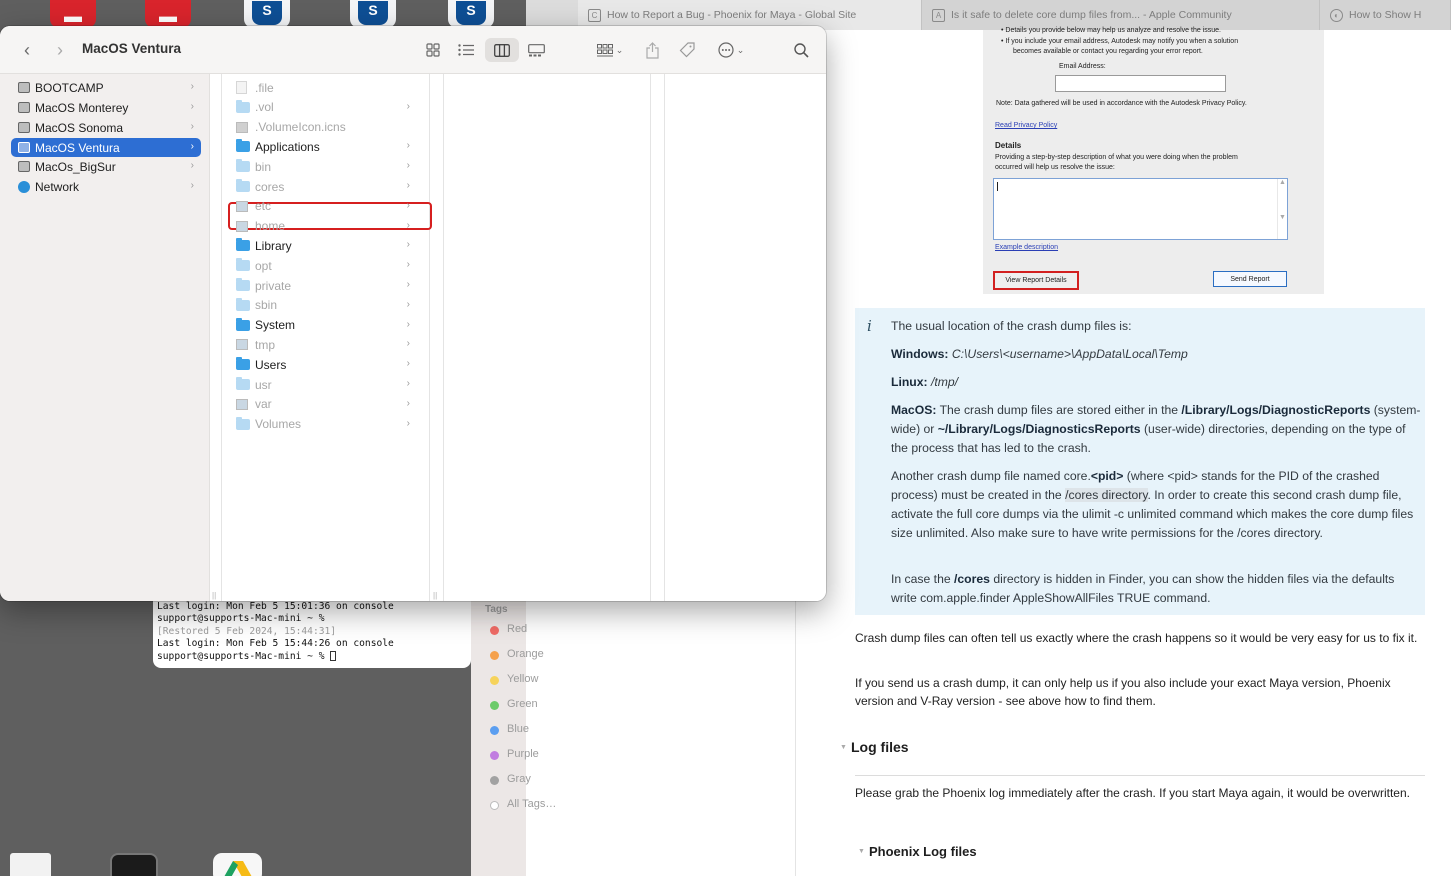 This screenshot has height=876, width=1451. I want to click on action-menu-button: ⌄, so click(731, 50).